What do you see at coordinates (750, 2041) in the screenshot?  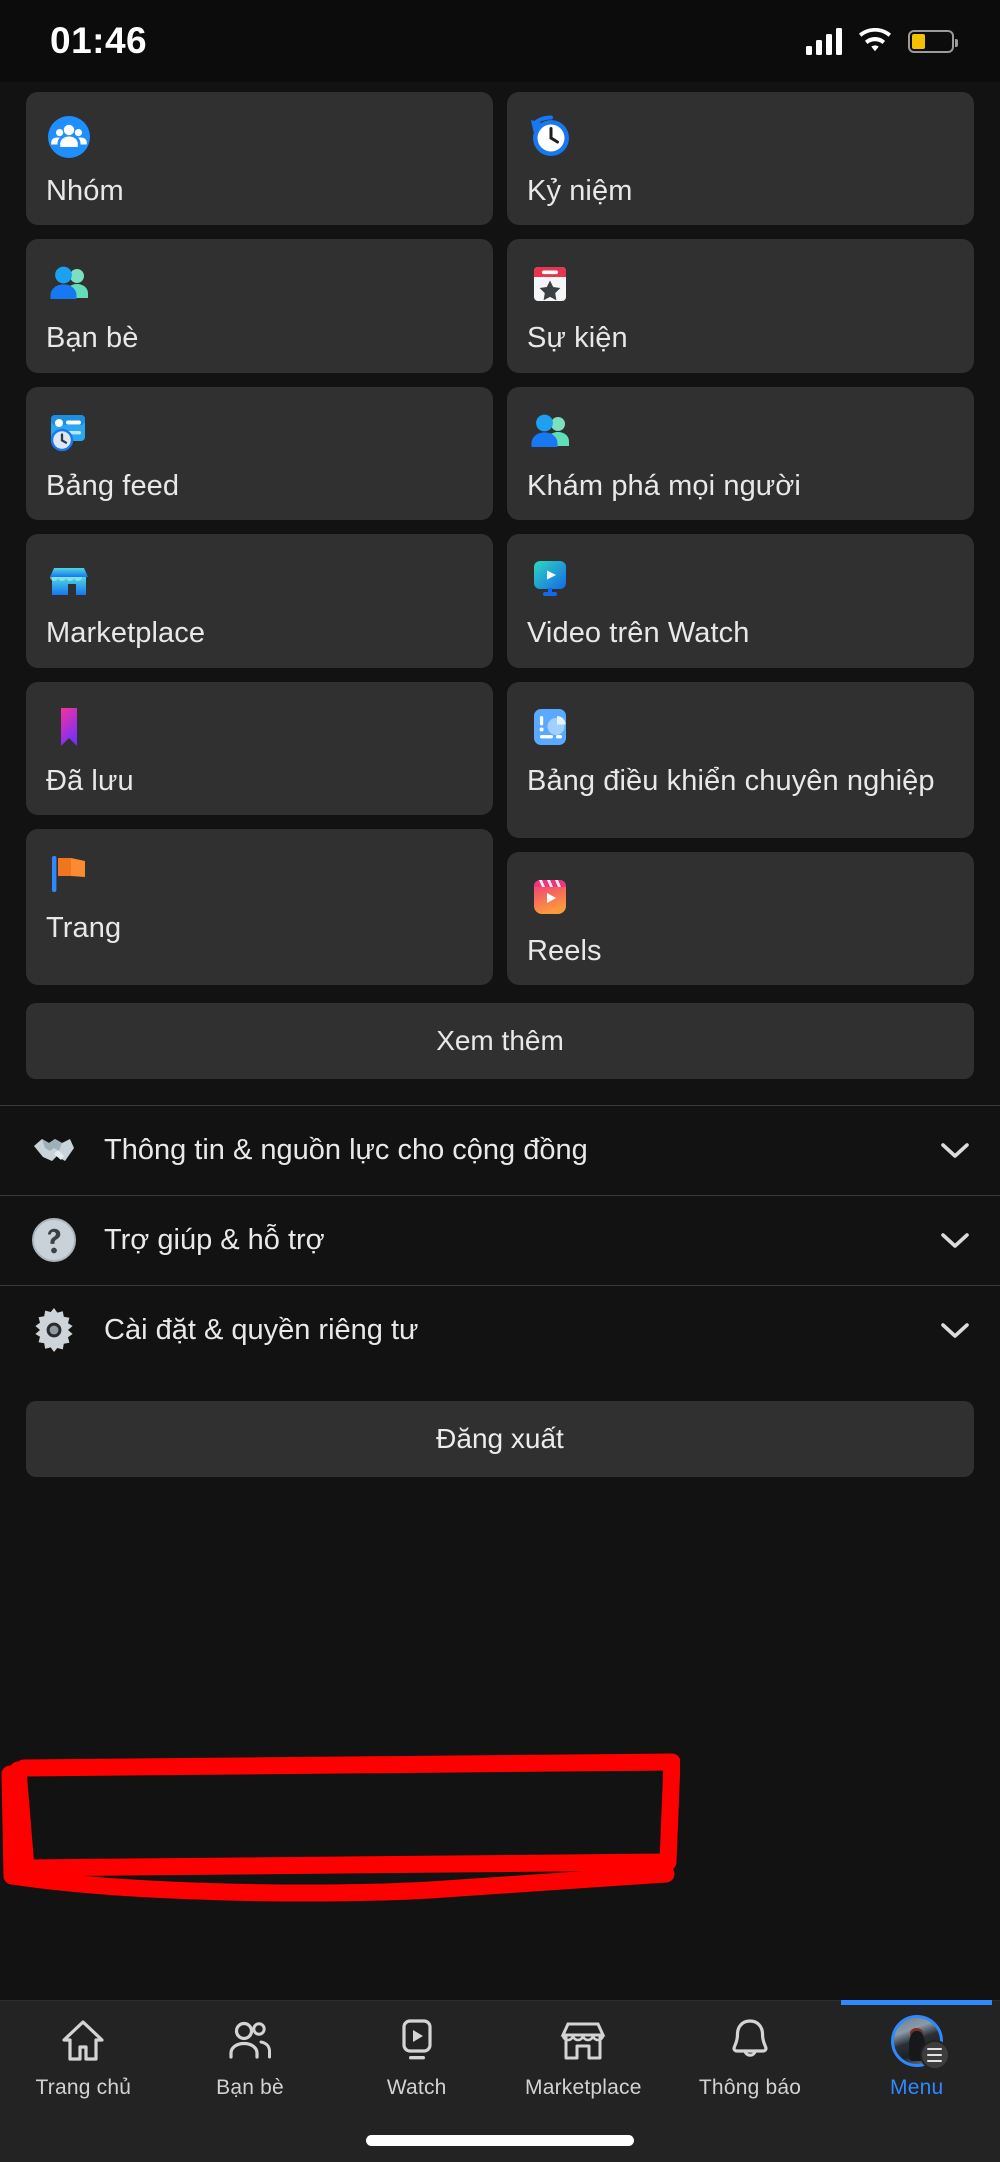 I see `bell-icon` at bounding box center [750, 2041].